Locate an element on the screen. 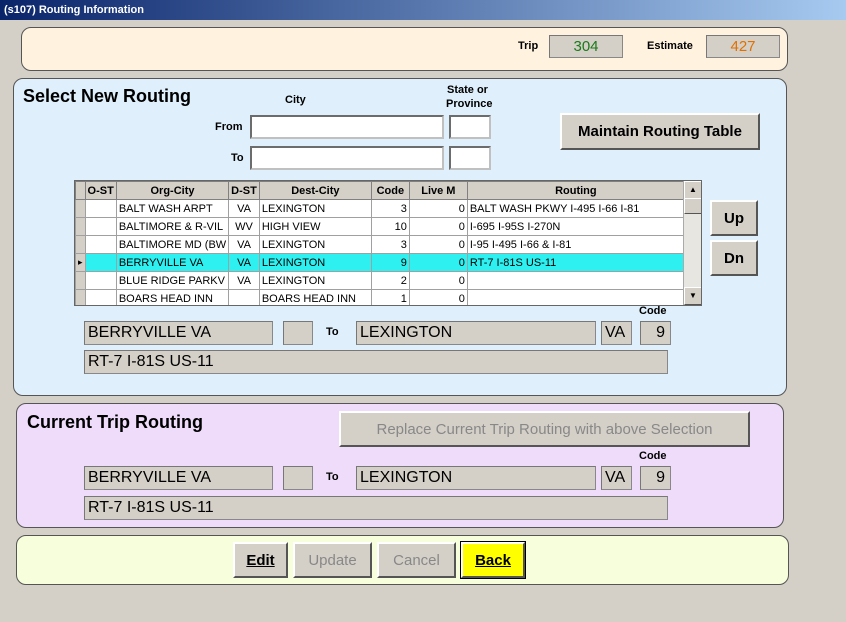 The width and height of the screenshot is (846, 622). col-header-routing: Routing is located at coordinates (575, 190).